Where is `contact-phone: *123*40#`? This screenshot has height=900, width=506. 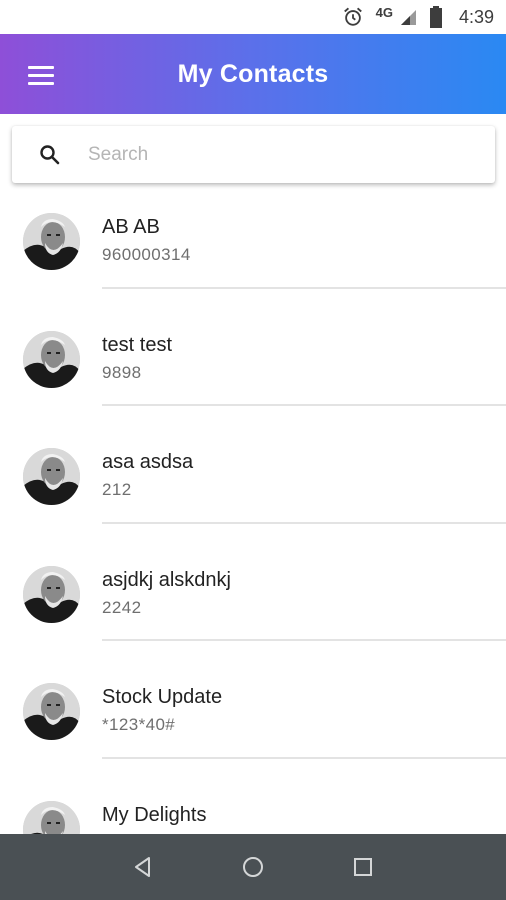
contact-phone: *123*40# is located at coordinates (139, 724).